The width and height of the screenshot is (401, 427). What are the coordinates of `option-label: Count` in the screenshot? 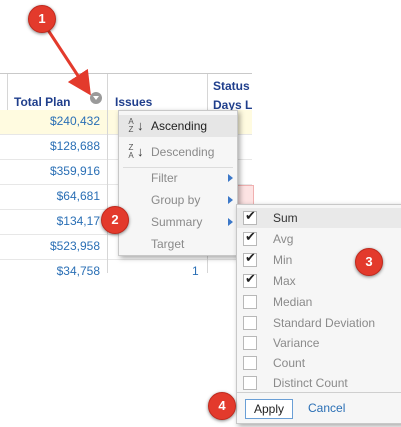 It's located at (289, 363).